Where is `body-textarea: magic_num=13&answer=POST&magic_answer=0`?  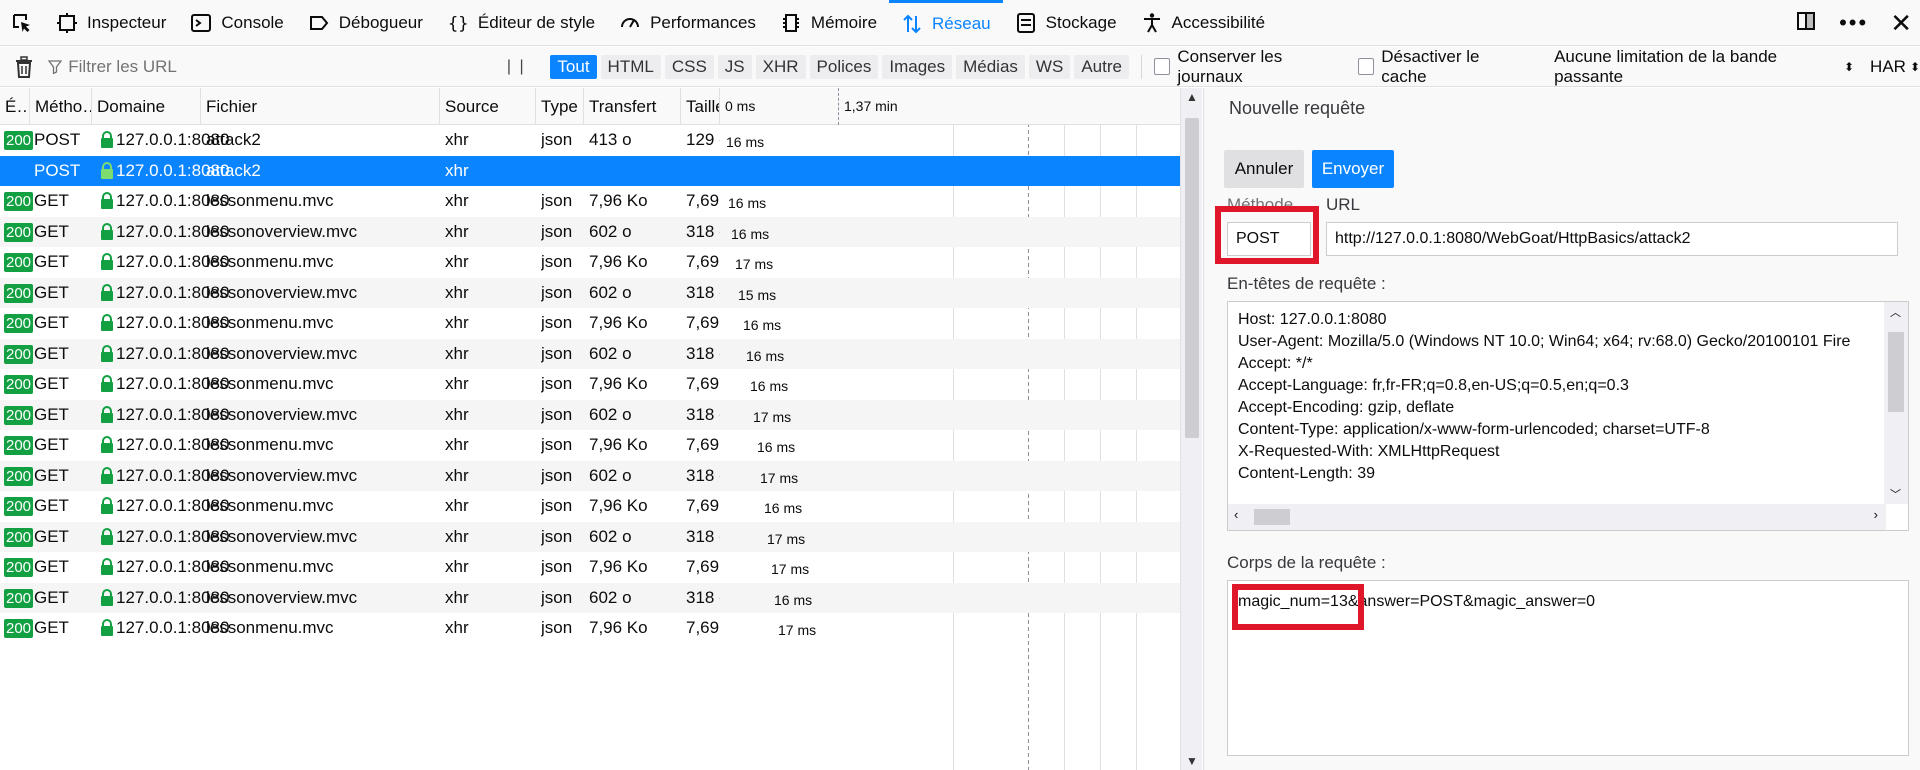 body-textarea: magic_num=13&answer=POST&magic_answer=0 is located at coordinates (1568, 668).